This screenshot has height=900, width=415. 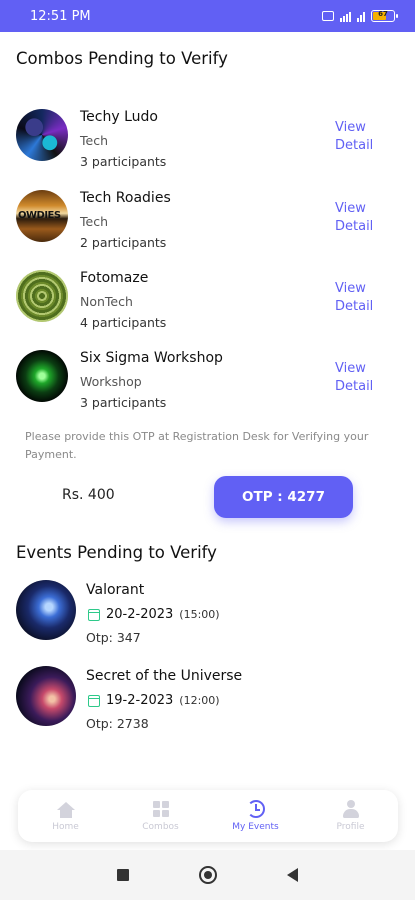 I want to click on battery-level: 67, so click(x=383, y=14).